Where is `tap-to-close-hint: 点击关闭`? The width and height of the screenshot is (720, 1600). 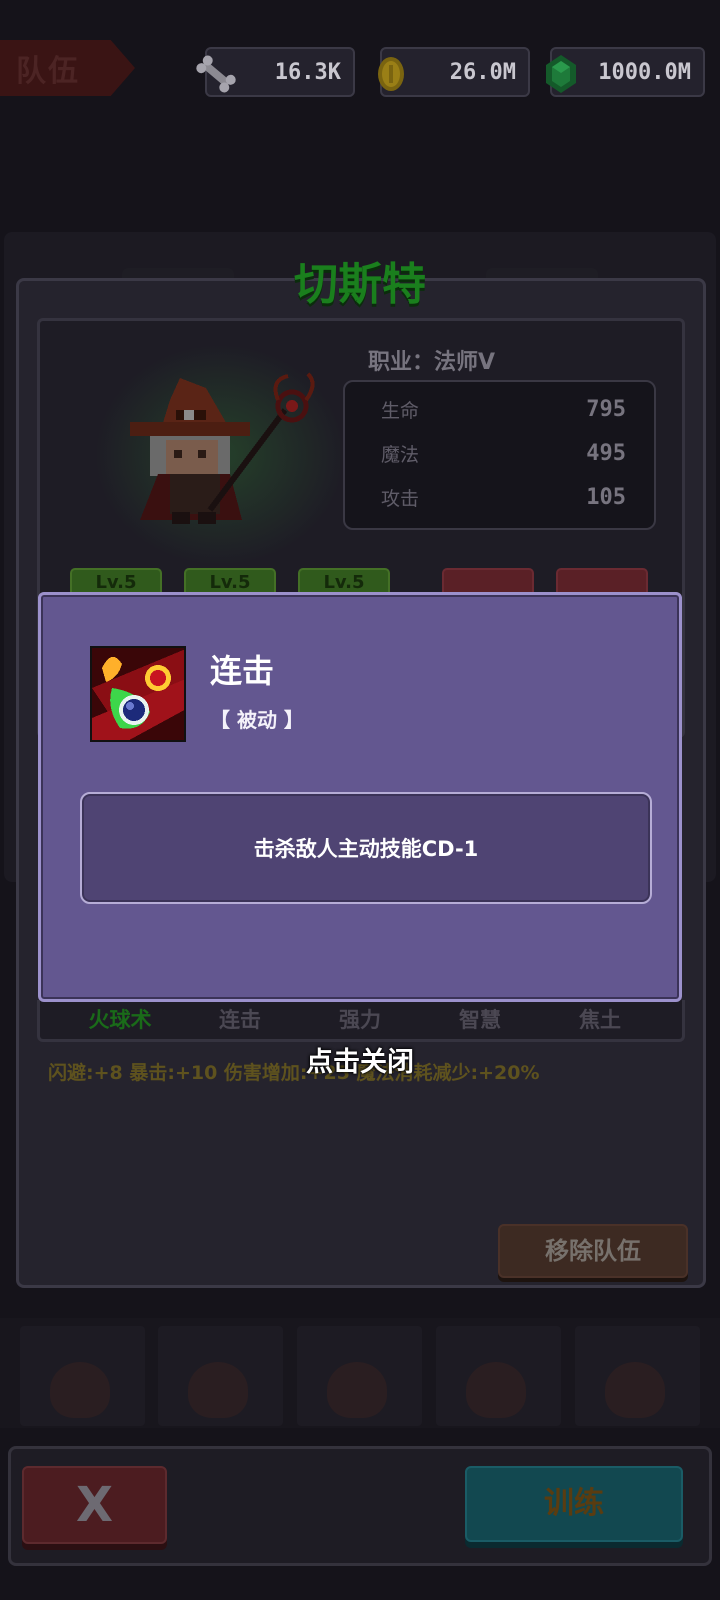
tap-to-close-hint: 点击关闭 is located at coordinates (360, 1059).